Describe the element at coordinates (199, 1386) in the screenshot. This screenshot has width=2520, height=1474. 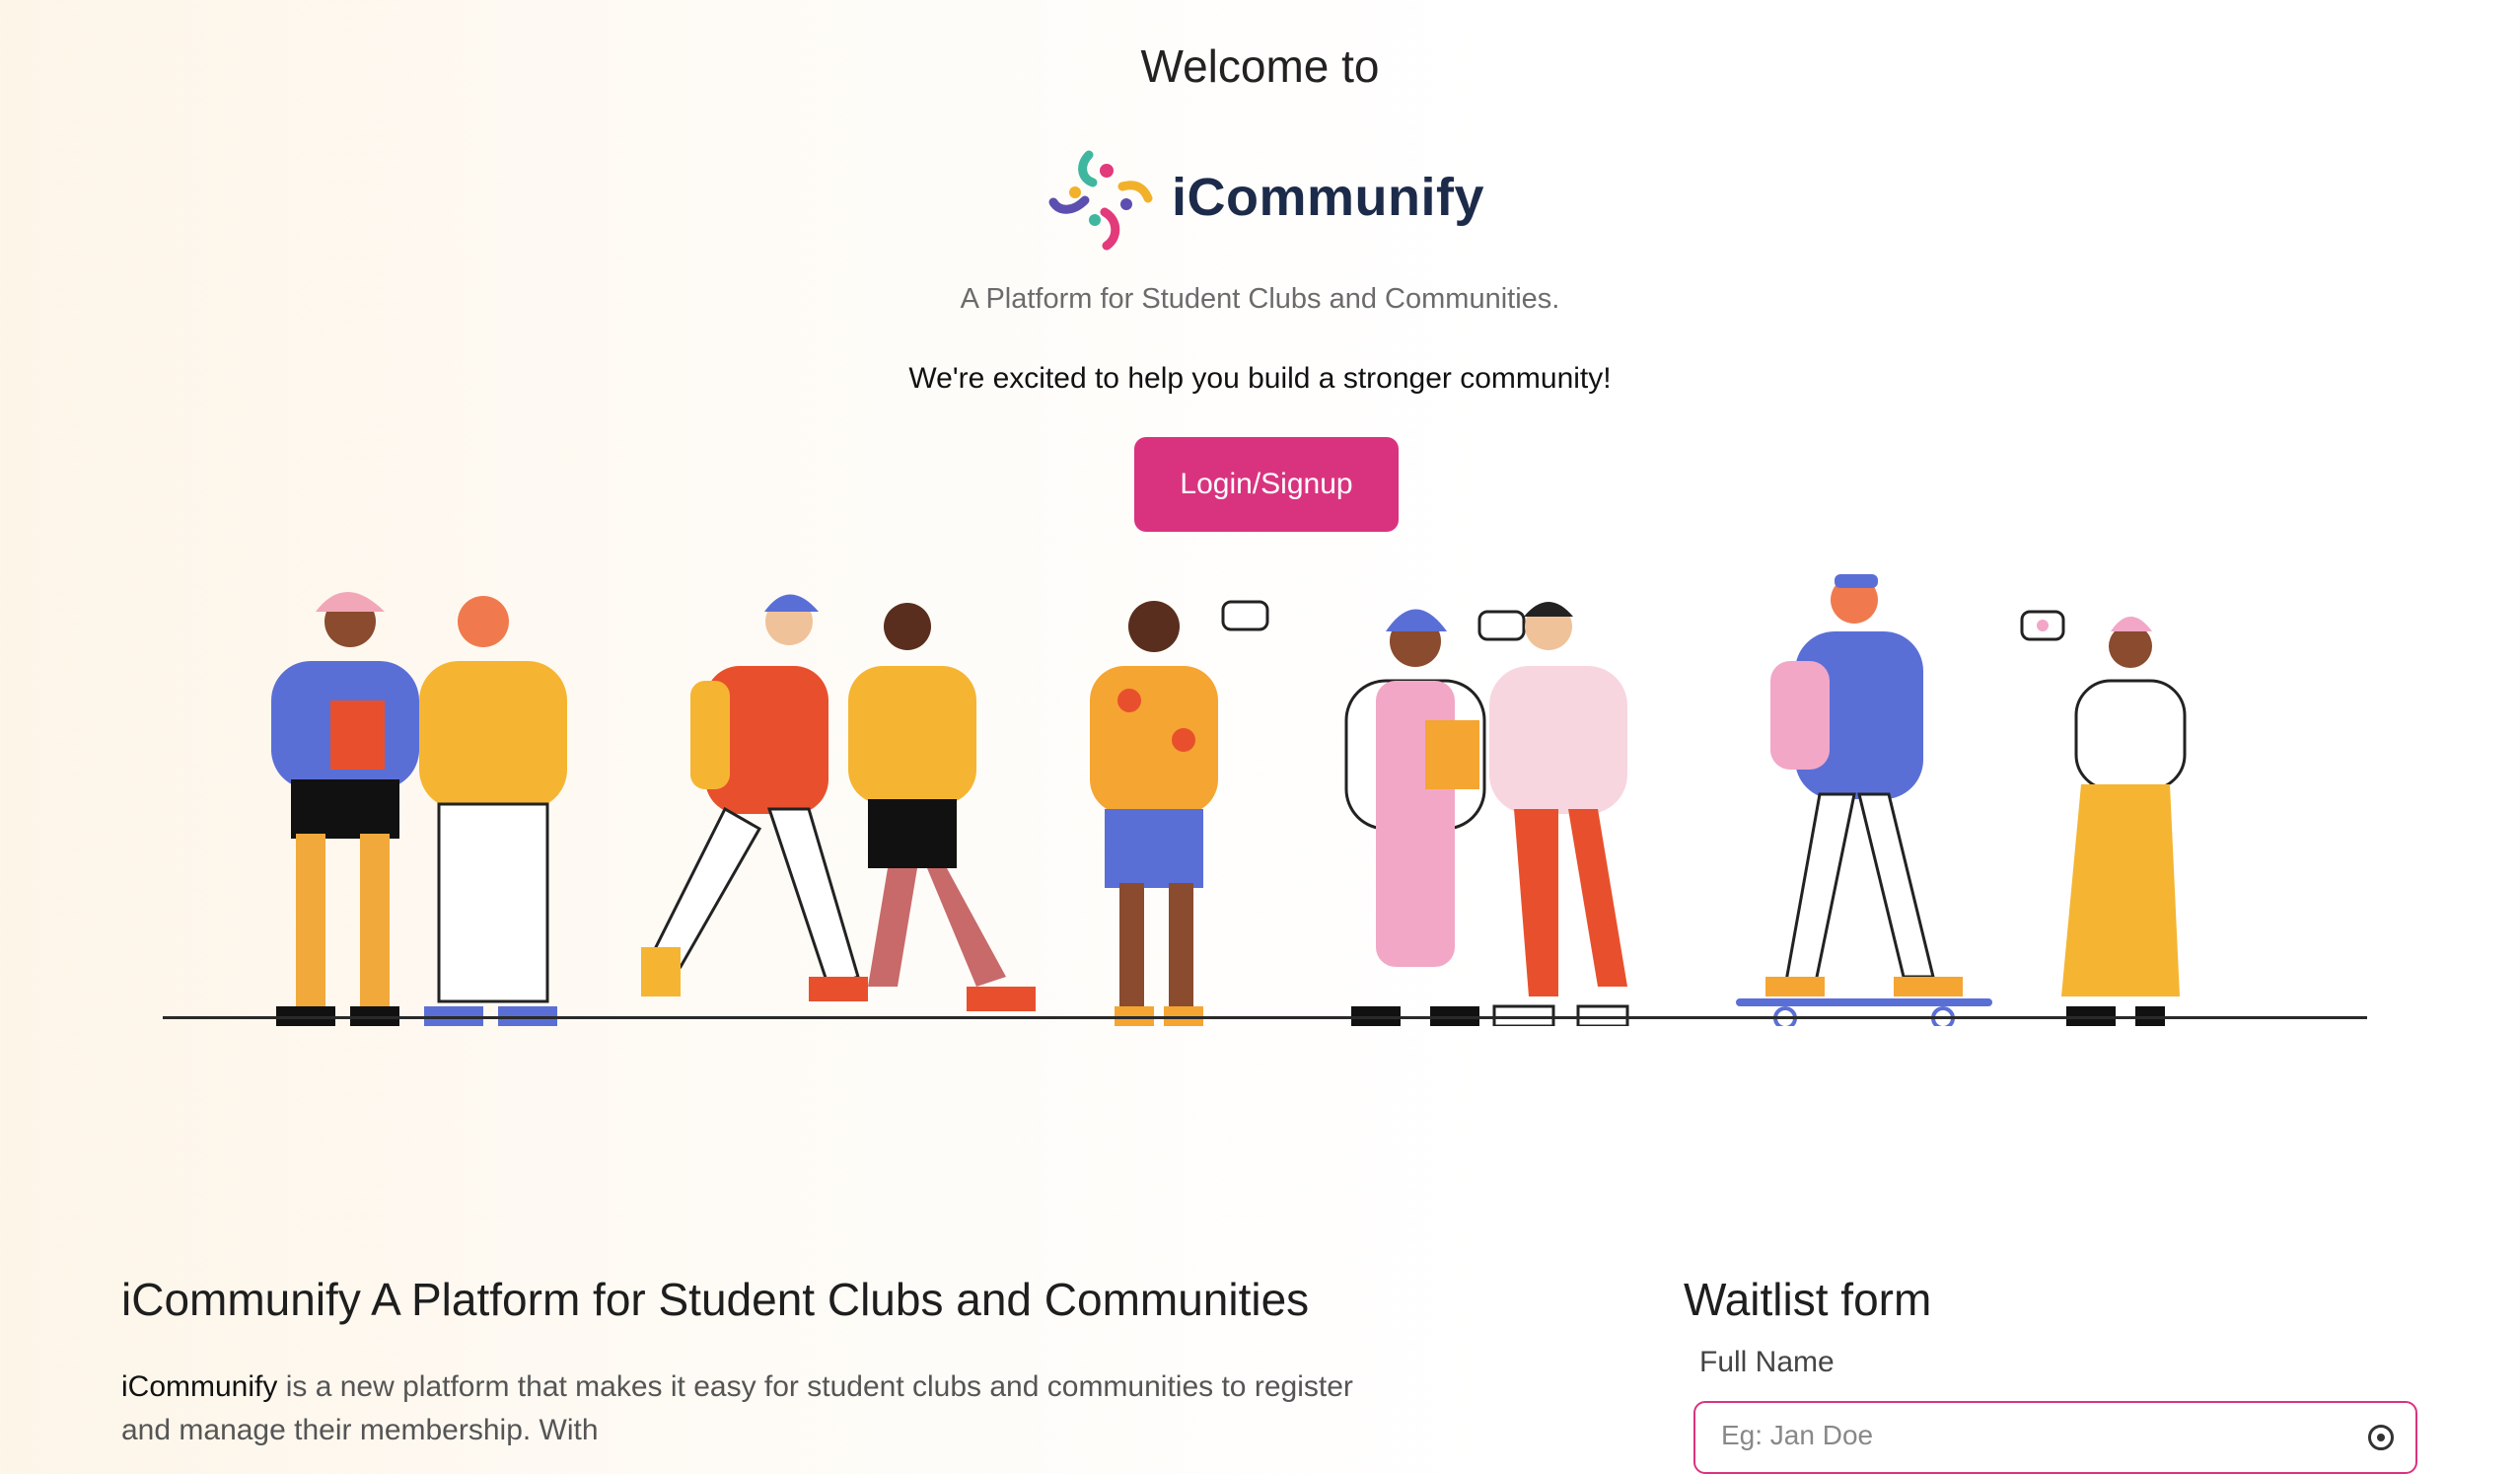
I see `about-brand: iCommunify` at that location.